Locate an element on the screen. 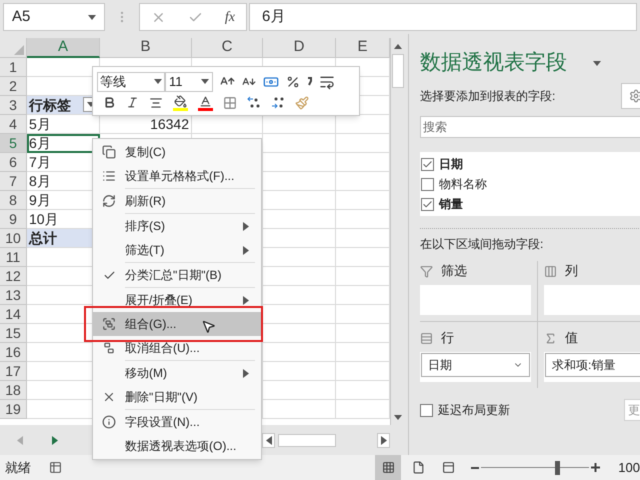 The height and width of the screenshot is (480, 640). row-header: 16 is located at coordinates (13, 352).